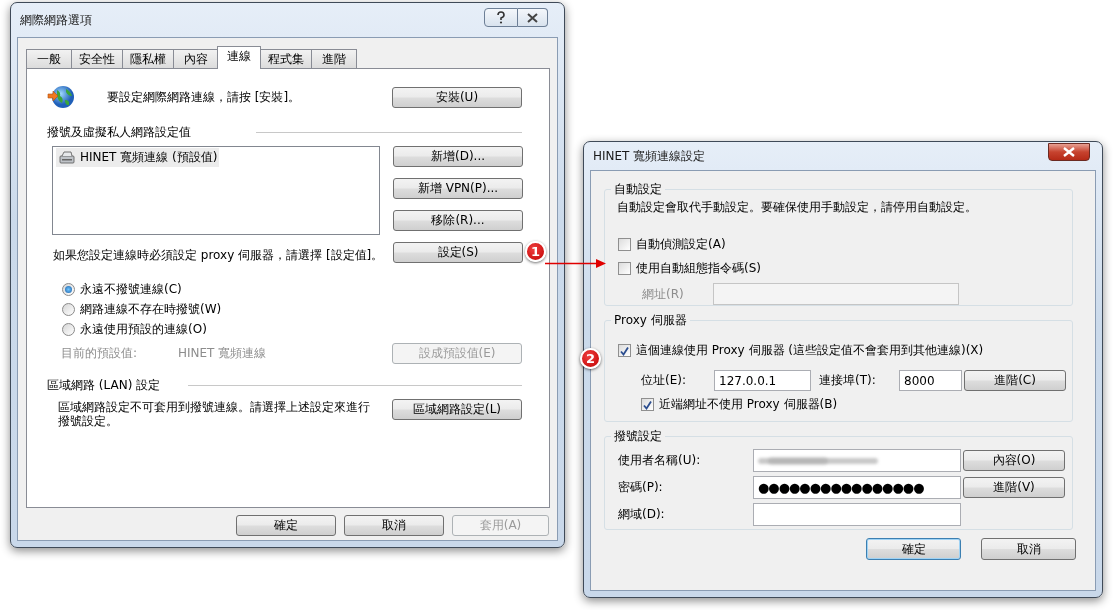 This screenshot has height=610, width=1113. I want to click on checkbox-label: 這個連線使用 Proxy 伺服器 (這些設定值不會套用到其他連線)(X), so click(810, 350).